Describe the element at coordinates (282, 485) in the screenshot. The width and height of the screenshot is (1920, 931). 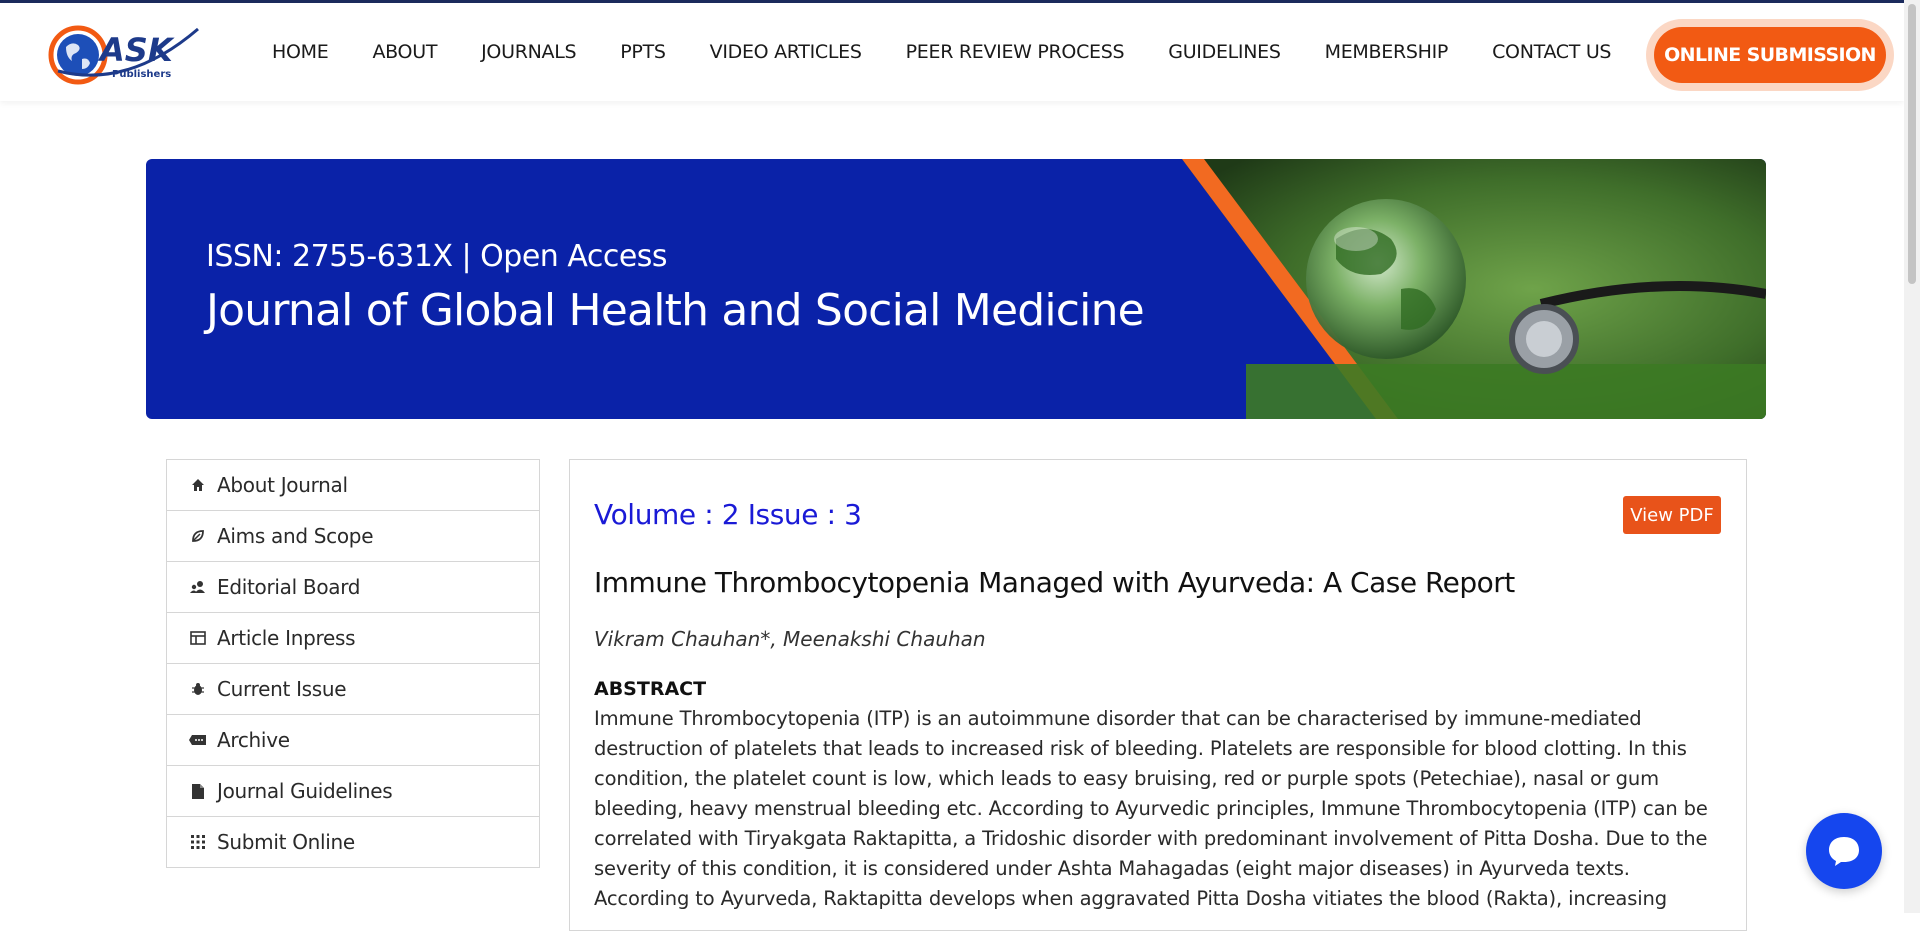
I see `sidebar-item-label: About Journal` at that location.